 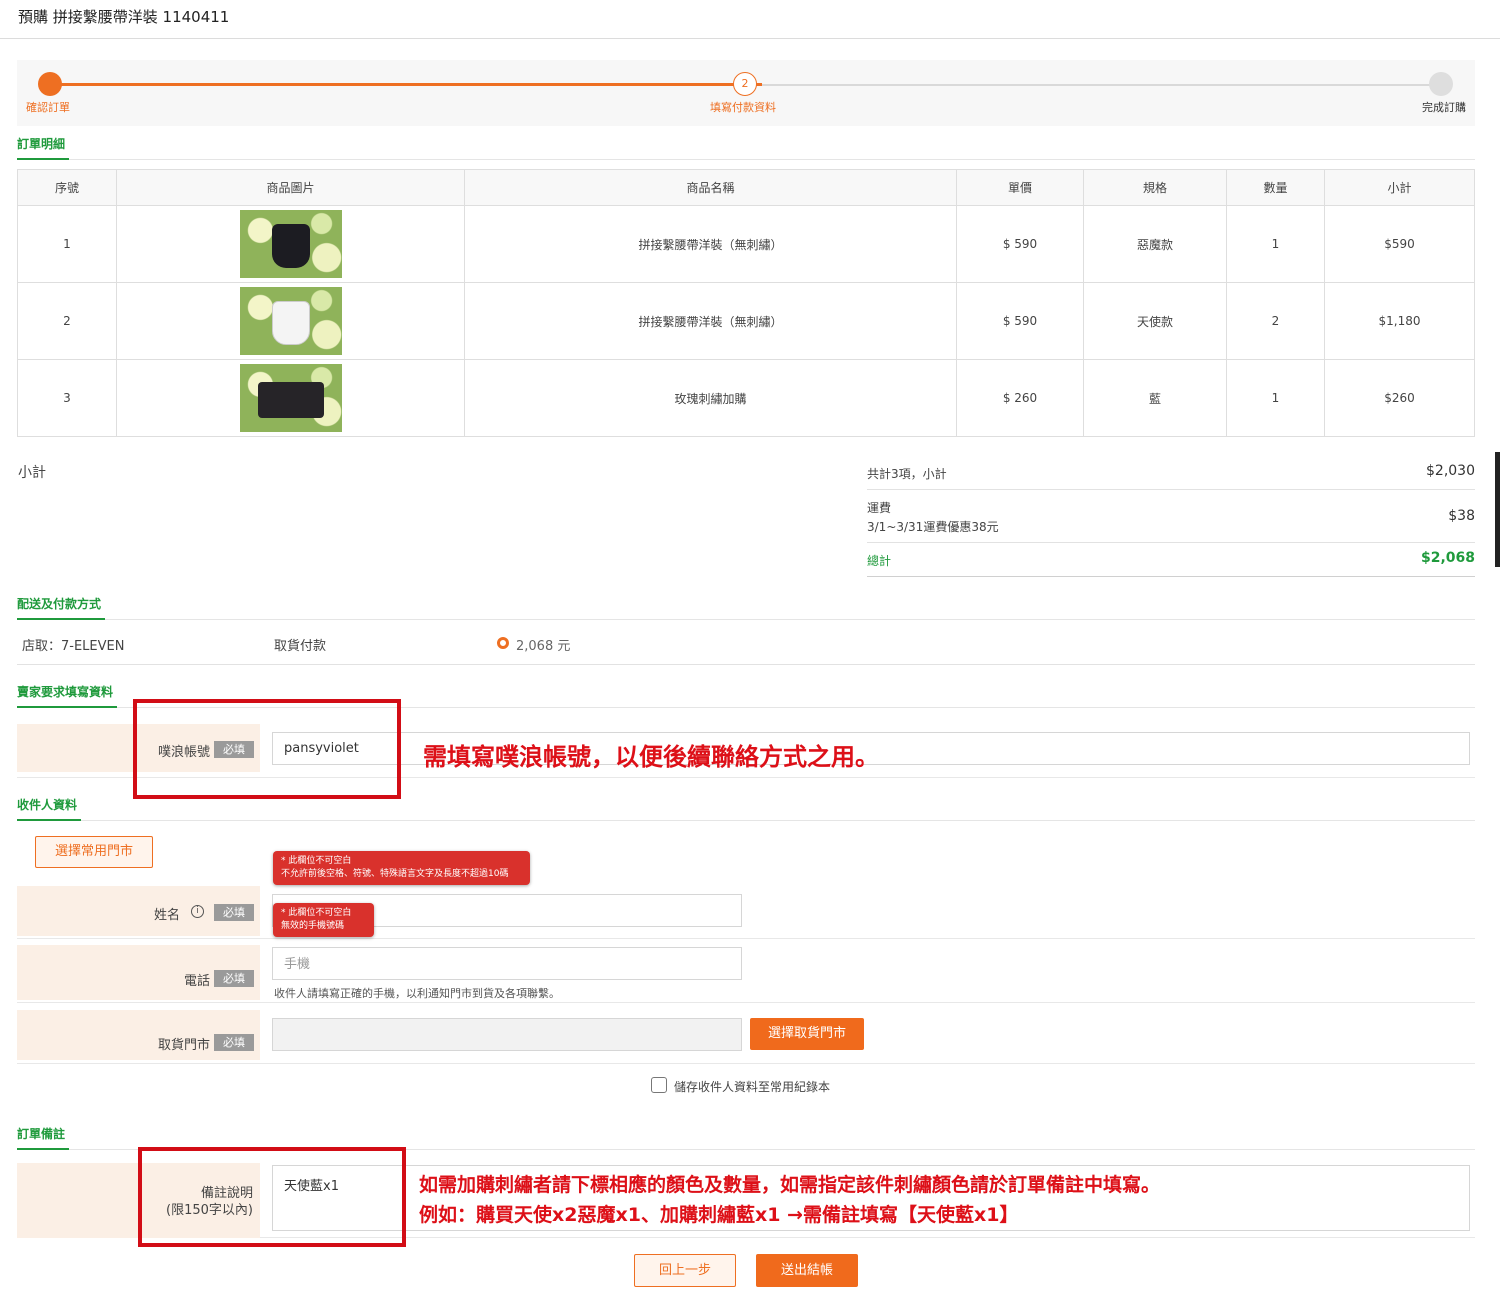 I want to click on table-row: 1 拼接繫腰帶洋裝（無刺繡） $ 590 惡魔款 1 $590, so click(x=746, y=244).